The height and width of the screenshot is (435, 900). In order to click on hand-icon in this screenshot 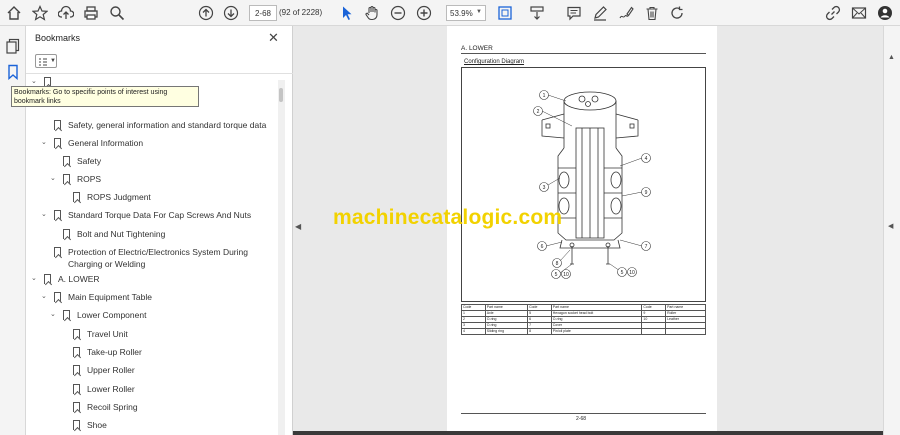, I will do `click(372, 13)`.